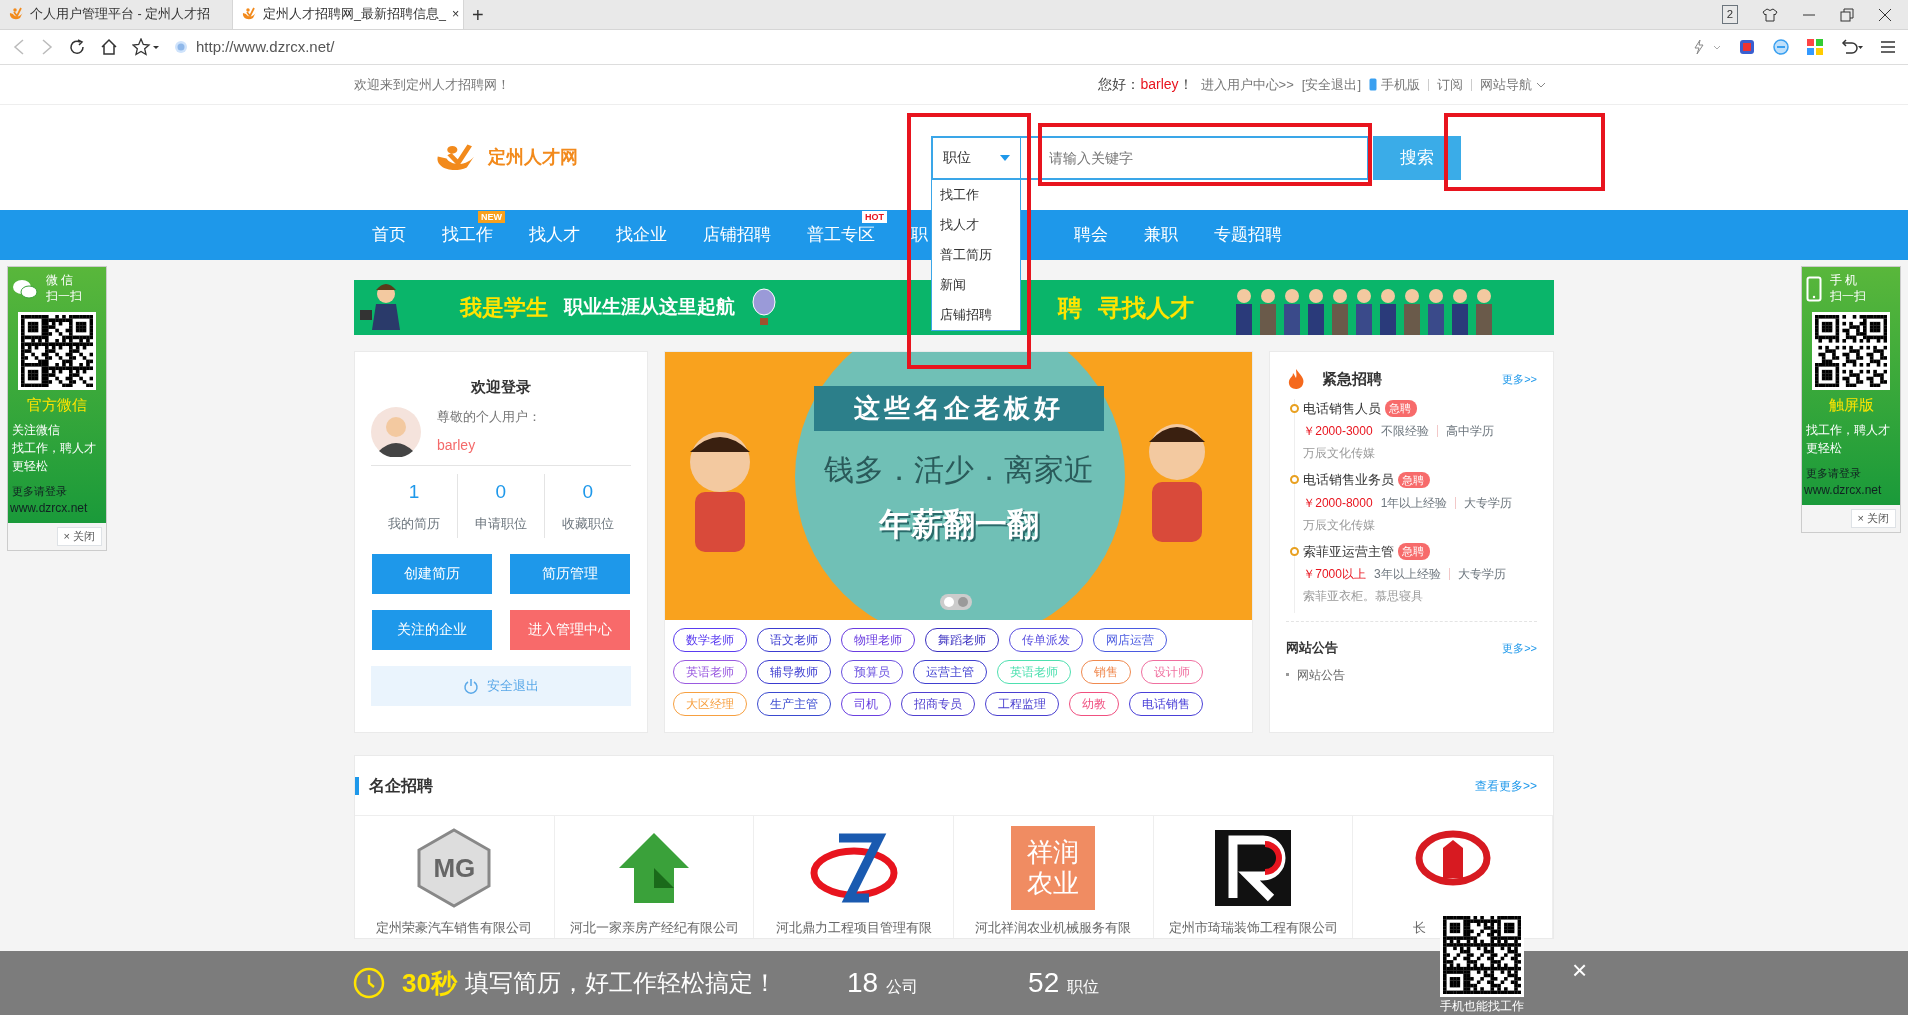 The height and width of the screenshot is (1015, 1908). Describe the element at coordinates (1847, 14) in the screenshot. I see `restore-icon` at that location.